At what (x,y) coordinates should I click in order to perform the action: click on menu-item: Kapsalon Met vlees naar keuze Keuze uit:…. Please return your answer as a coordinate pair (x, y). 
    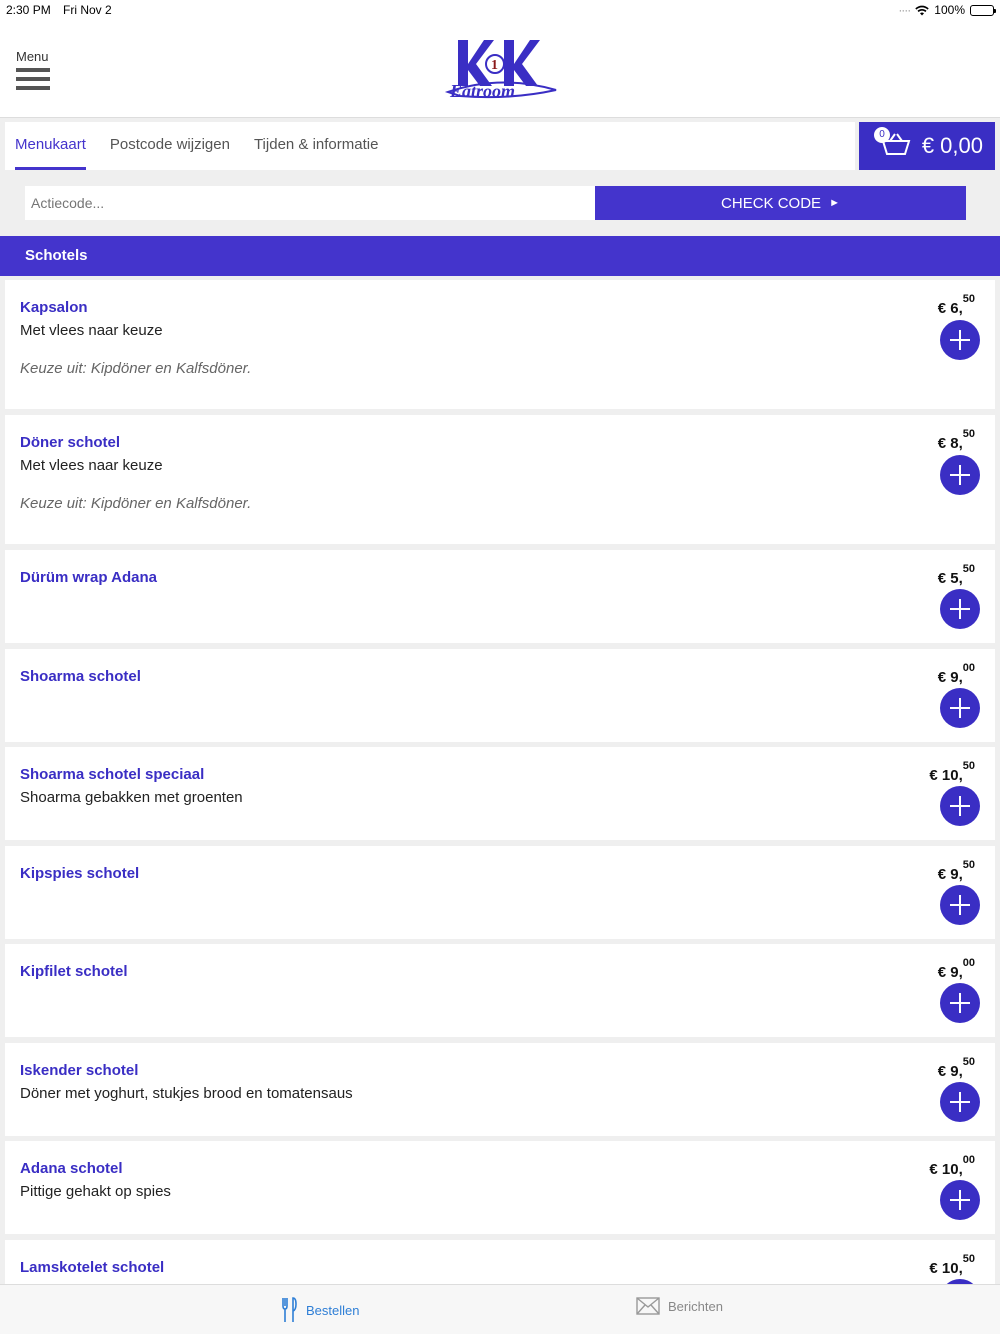
    Looking at the image, I should click on (500, 344).